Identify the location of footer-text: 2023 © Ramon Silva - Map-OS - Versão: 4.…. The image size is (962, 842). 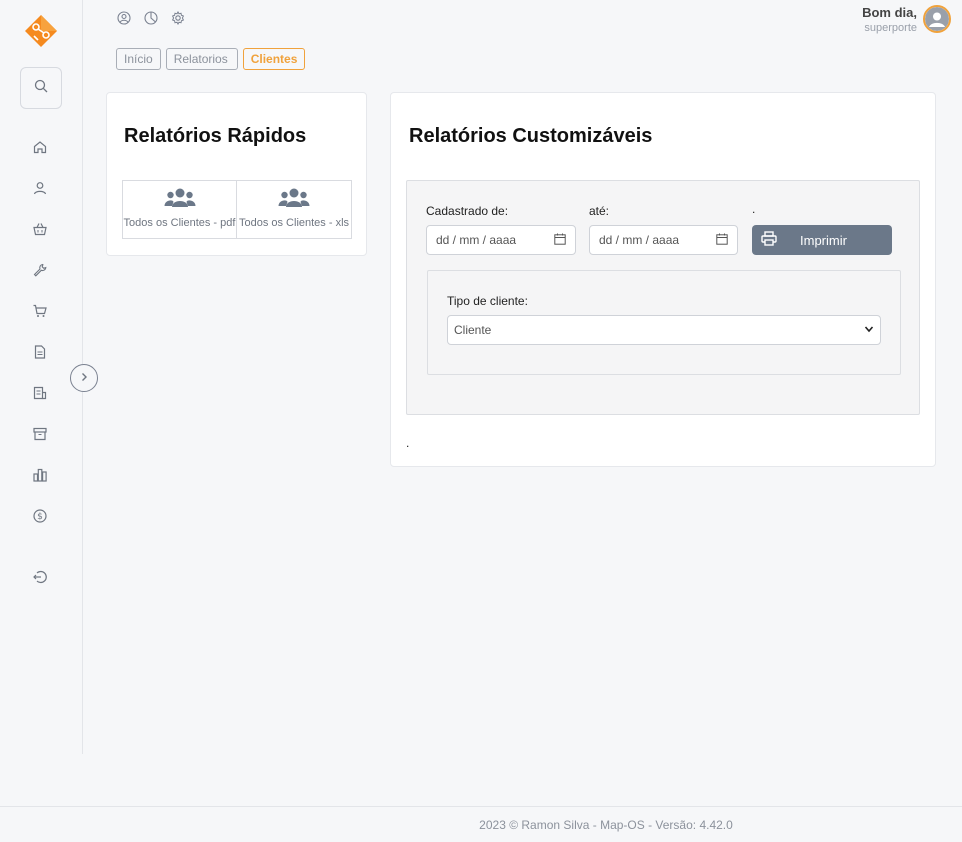
(606, 824).